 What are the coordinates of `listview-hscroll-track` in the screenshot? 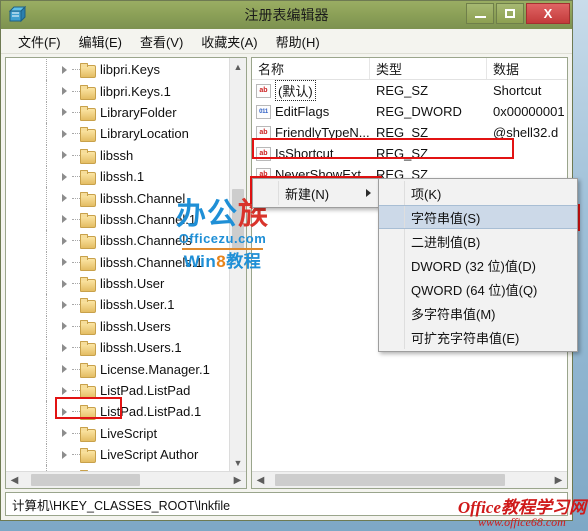 It's located at (409, 480).